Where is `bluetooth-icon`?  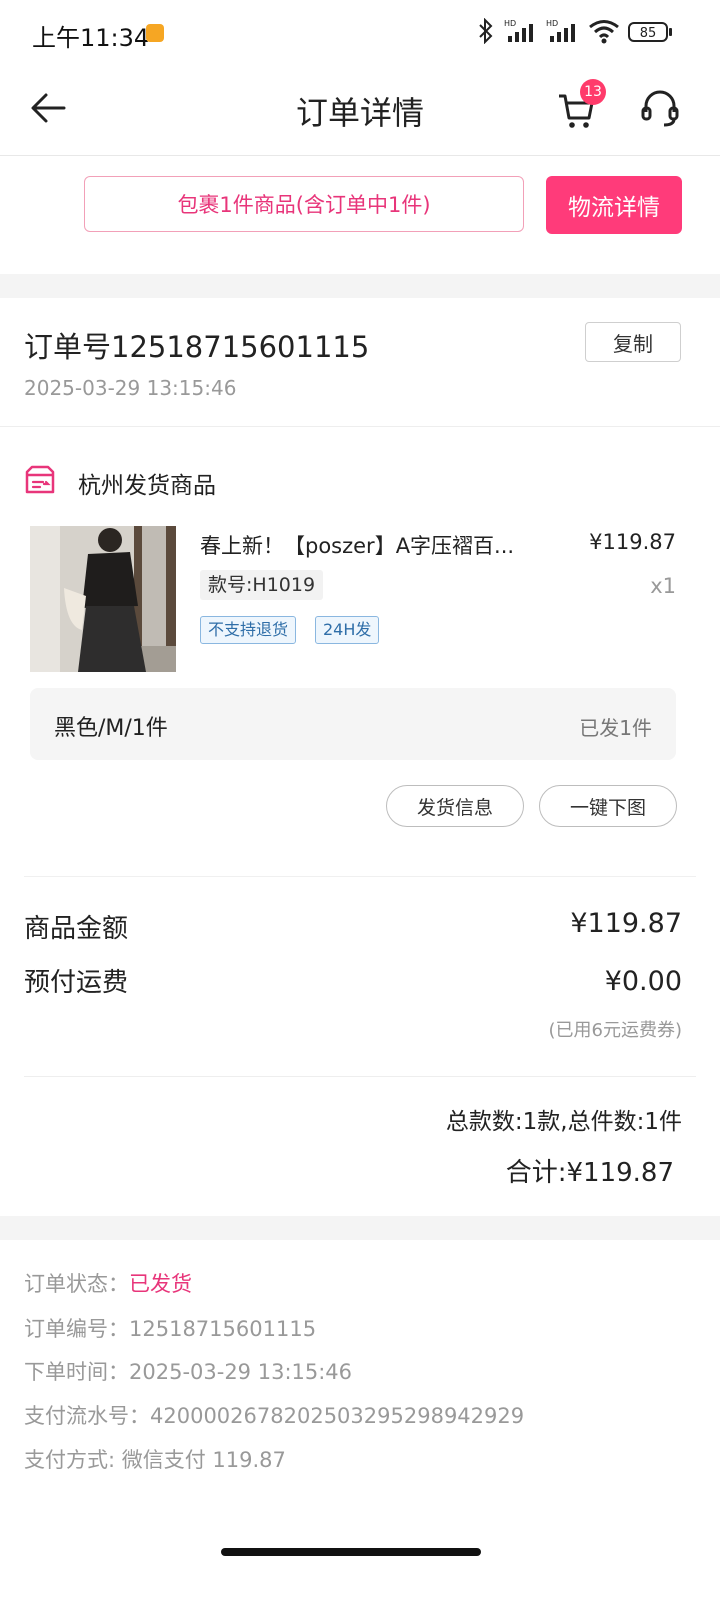 bluetooth-icon is located at coordinates (486, 31).